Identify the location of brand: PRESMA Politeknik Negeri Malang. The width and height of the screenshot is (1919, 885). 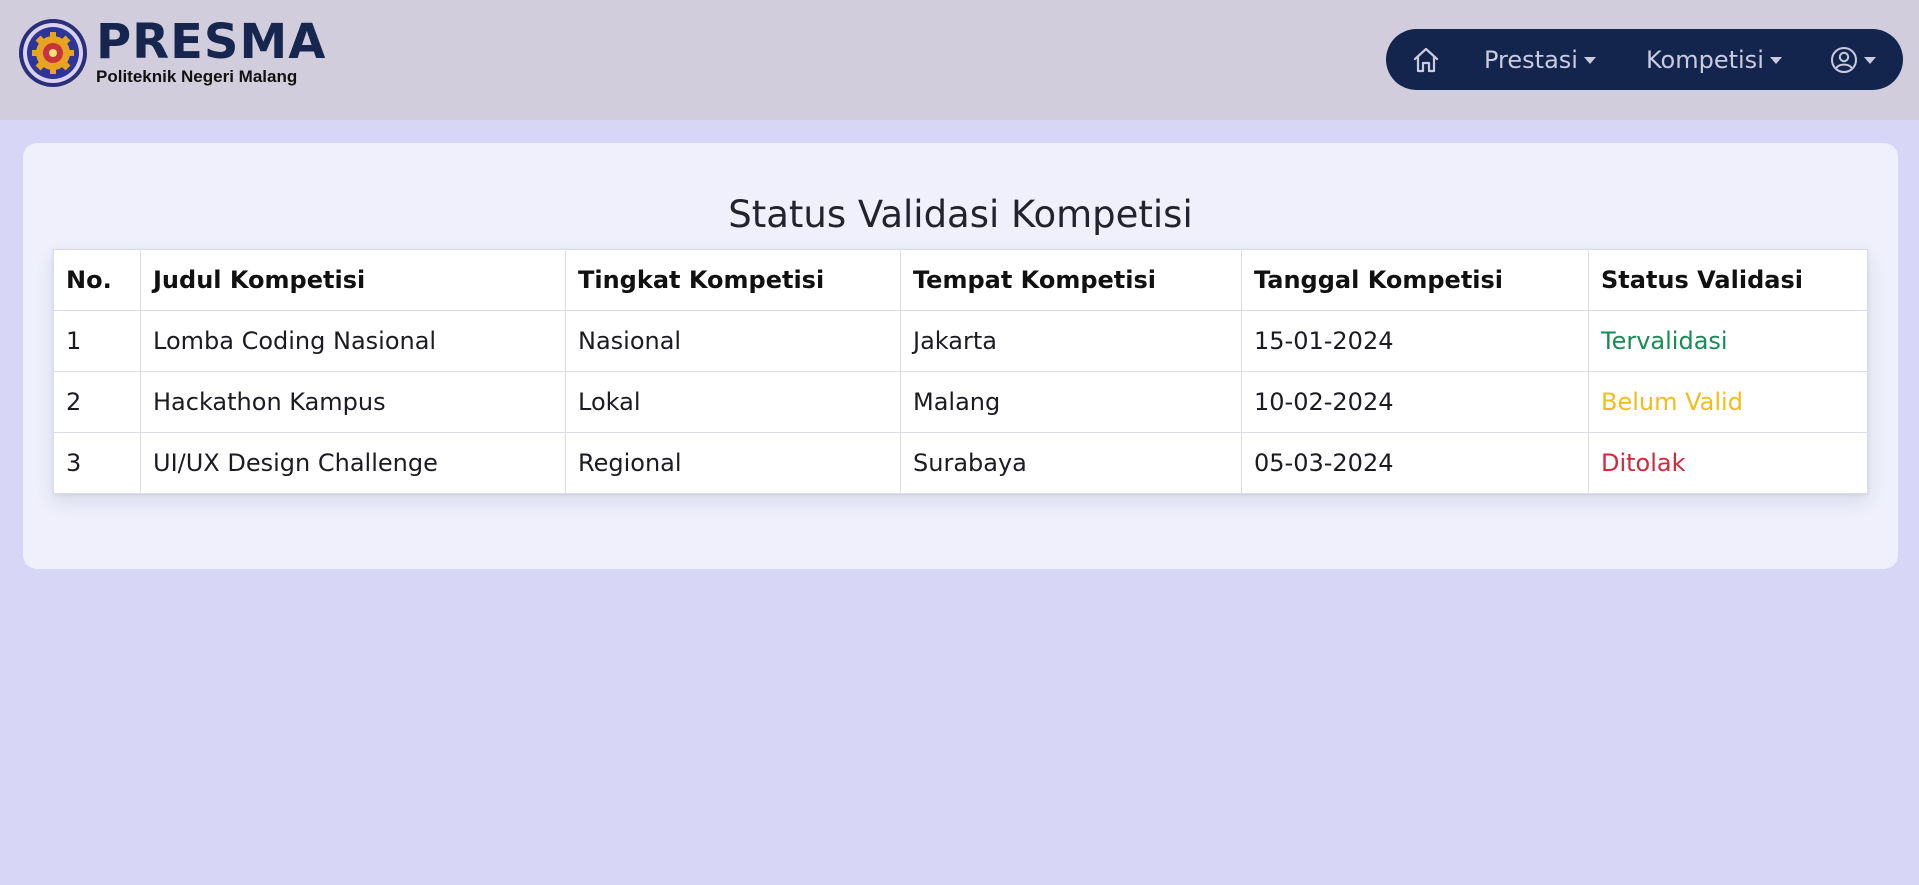
(172, 53).